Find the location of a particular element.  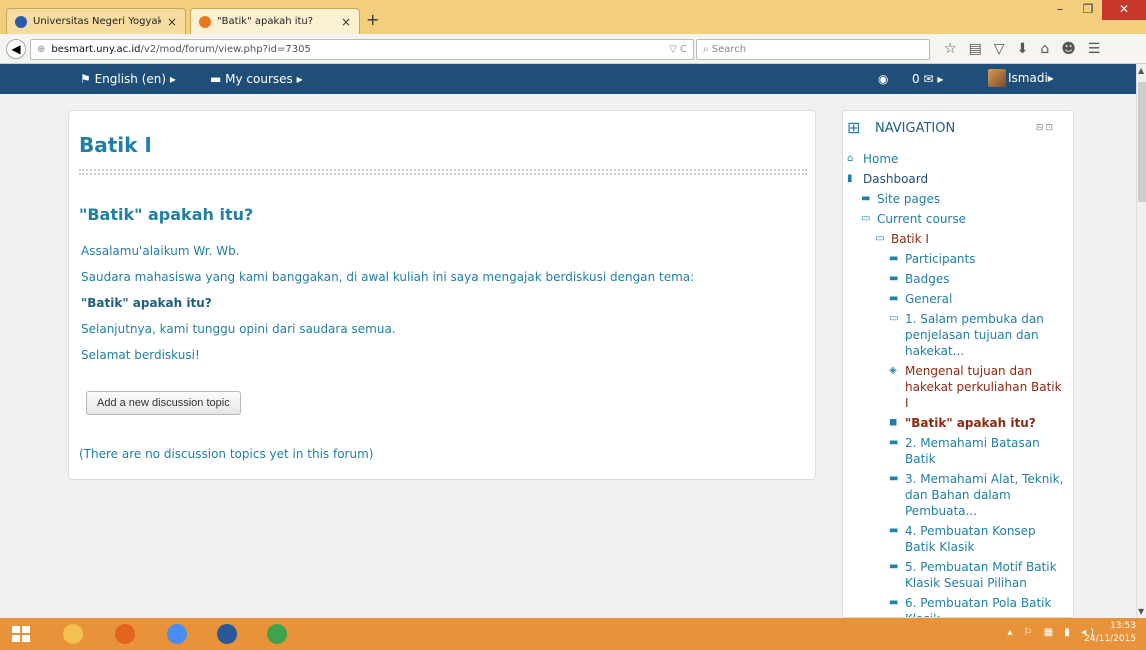

firefox-icon is located at coordinates (125, 634).